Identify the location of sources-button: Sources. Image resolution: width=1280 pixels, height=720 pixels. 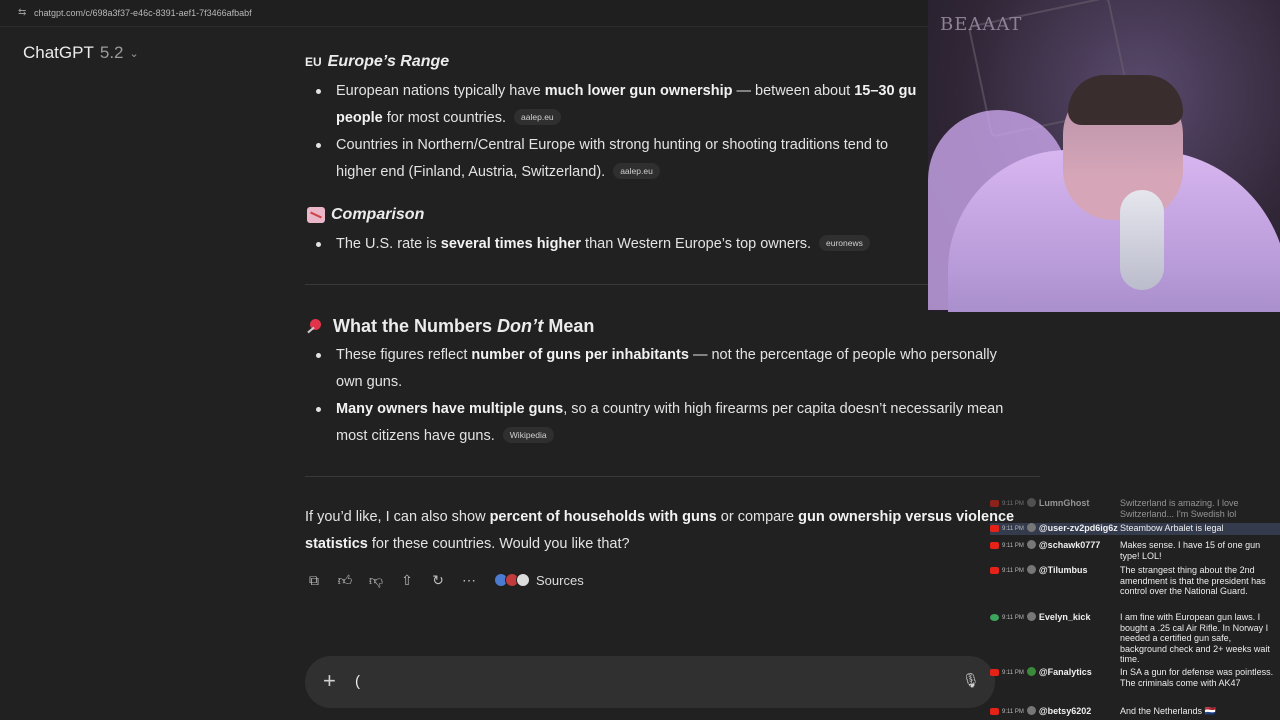
(539, 580).